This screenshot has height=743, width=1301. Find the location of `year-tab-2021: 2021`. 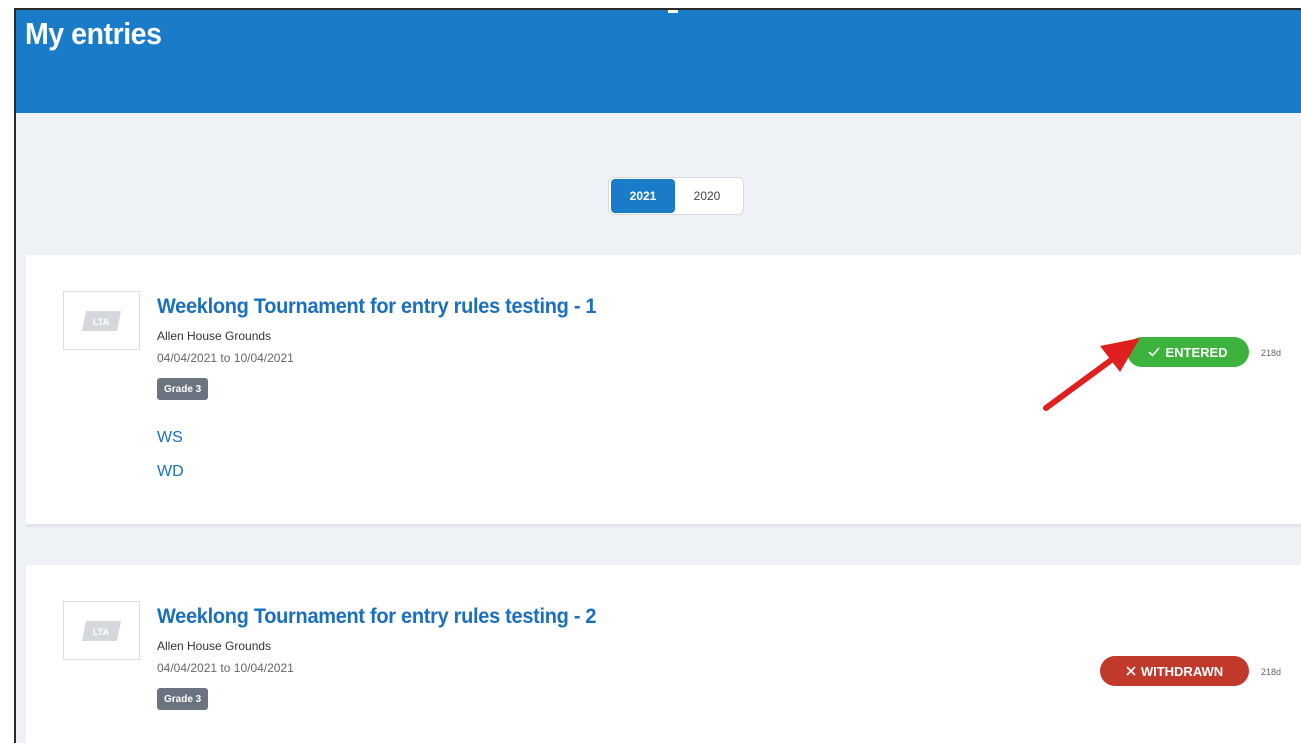

year-tab-2021: 2021 is located at coordinates (643, 196).